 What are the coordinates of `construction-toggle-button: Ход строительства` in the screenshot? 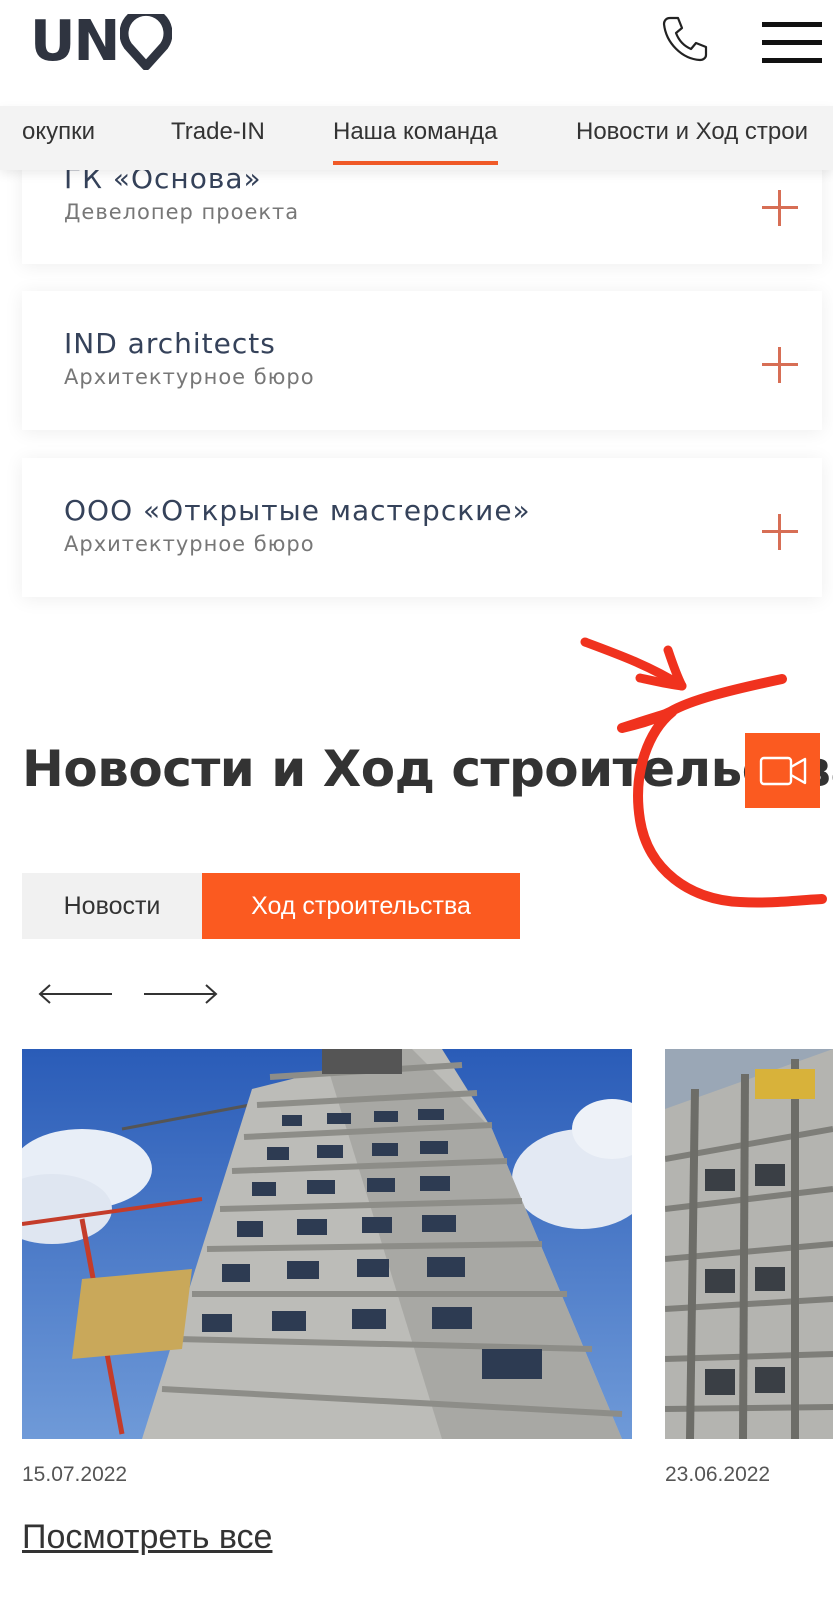 It's located at (361, 906).